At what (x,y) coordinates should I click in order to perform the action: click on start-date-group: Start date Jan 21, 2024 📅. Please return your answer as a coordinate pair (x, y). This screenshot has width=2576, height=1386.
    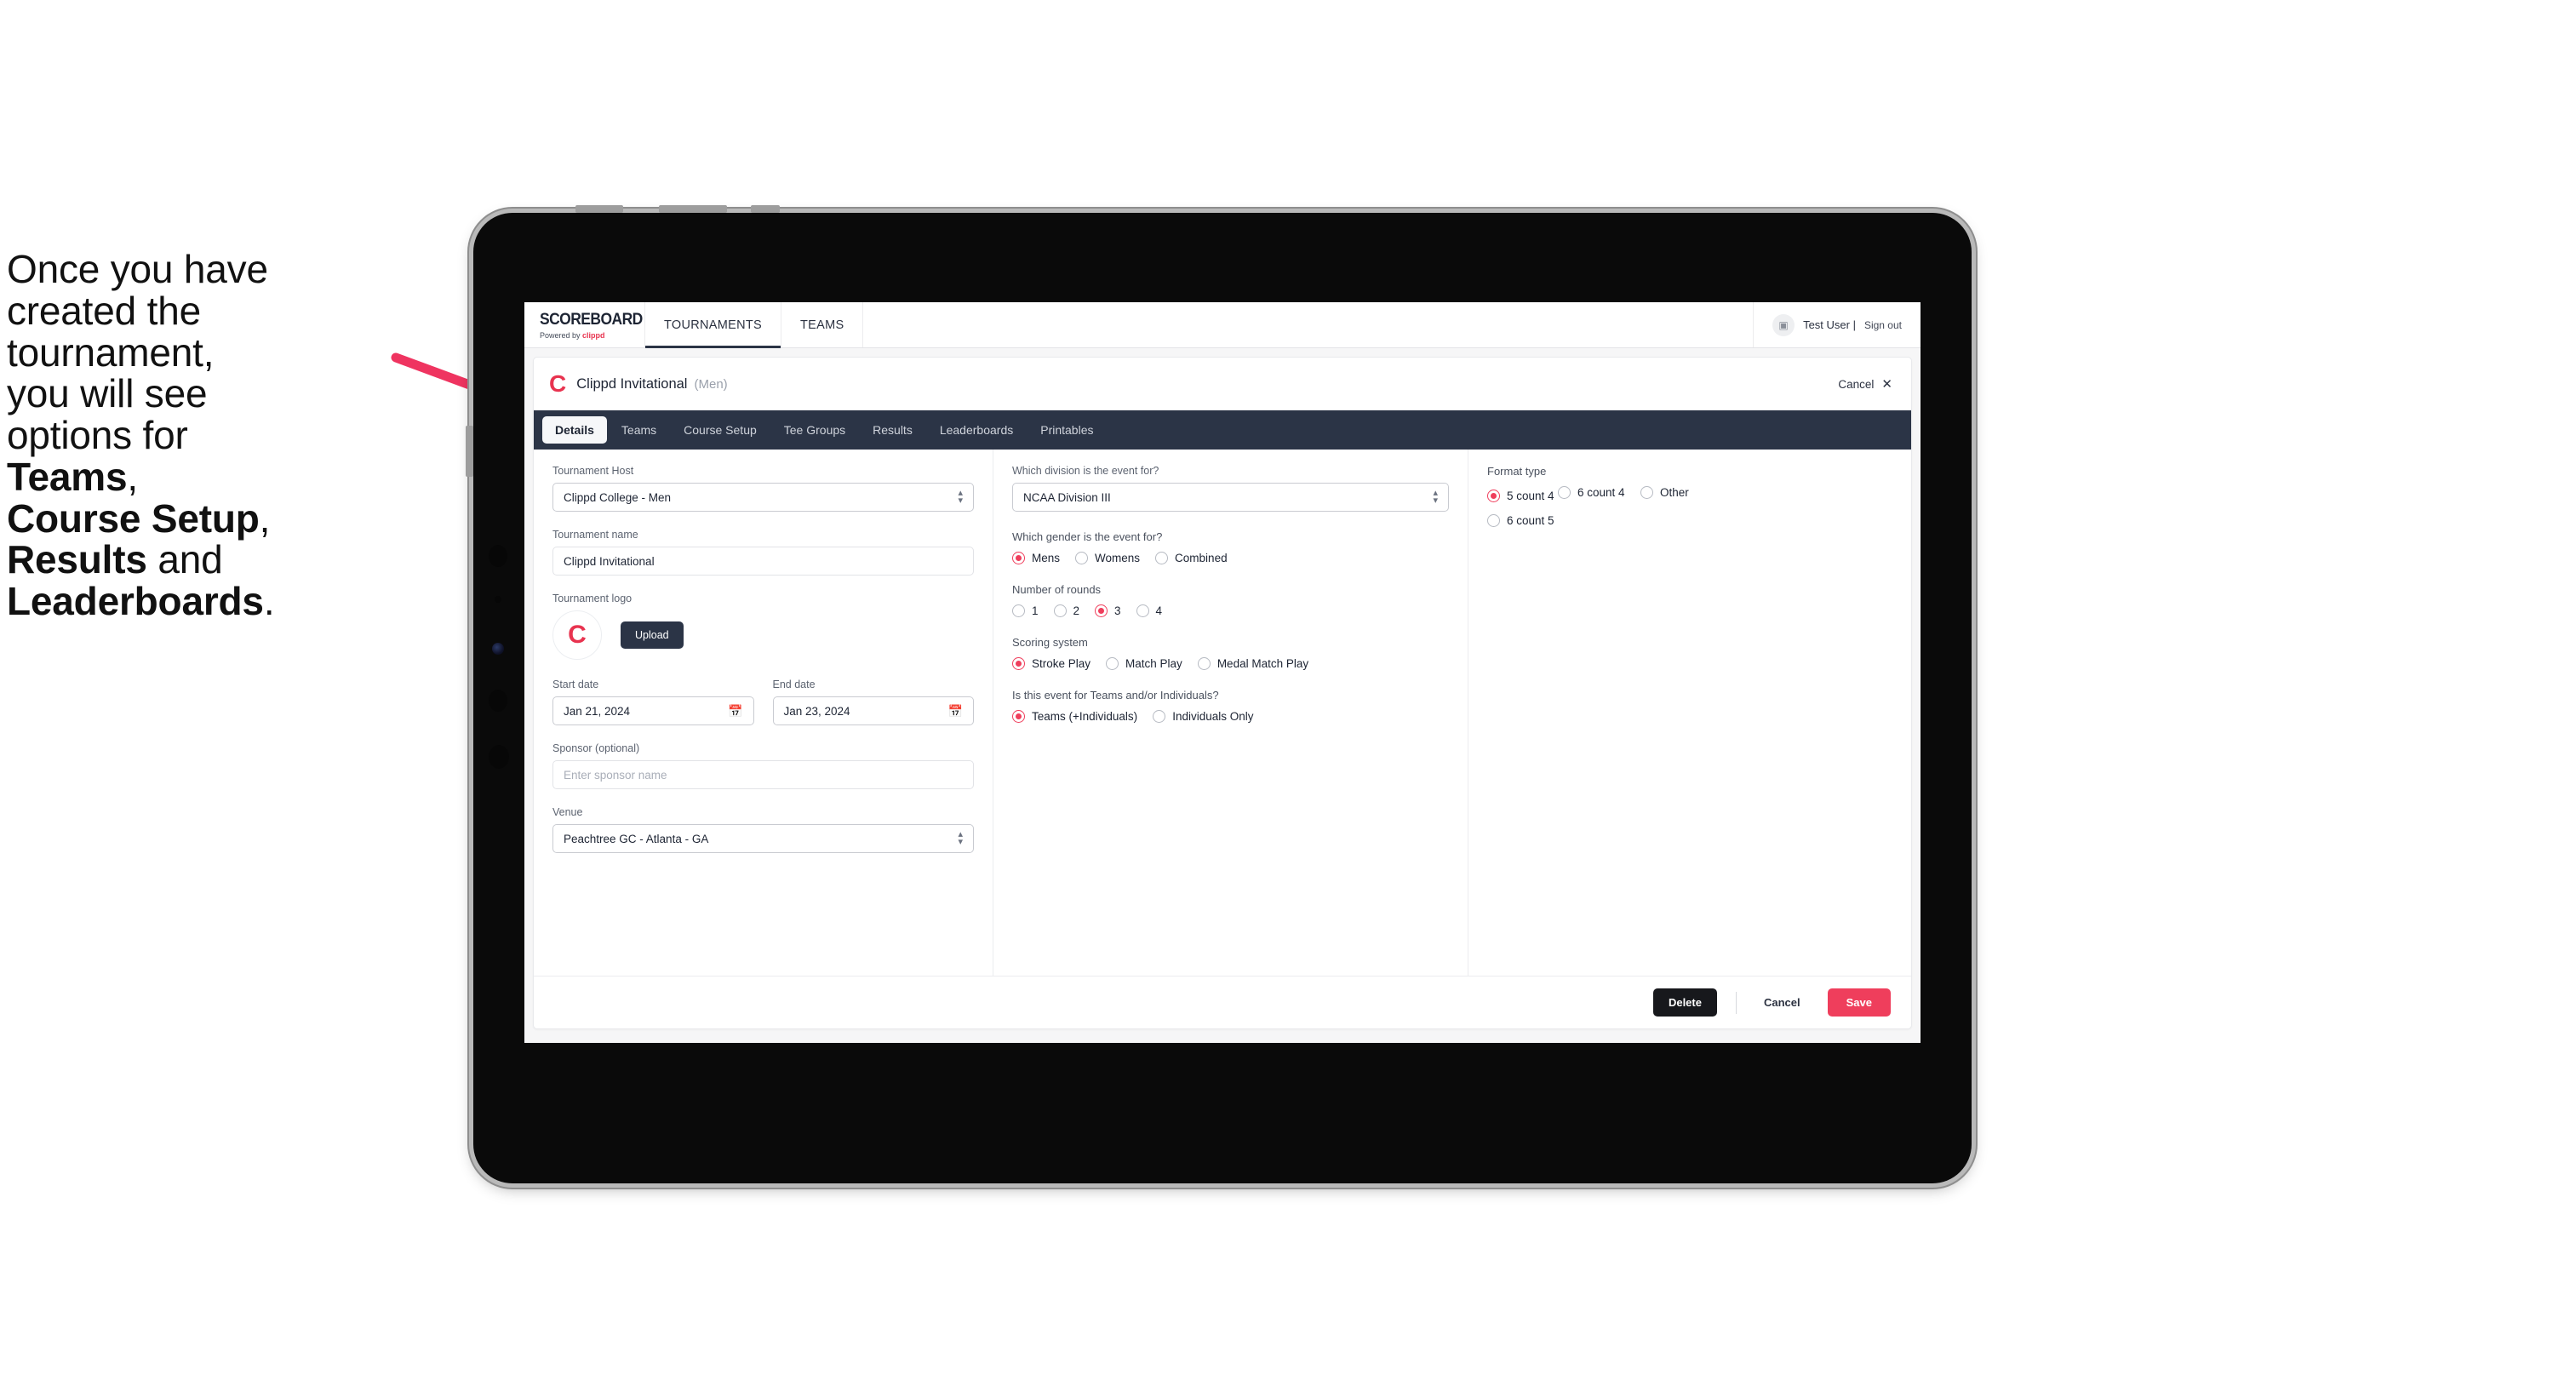
    Looking at the image, I should click on (653, 702).